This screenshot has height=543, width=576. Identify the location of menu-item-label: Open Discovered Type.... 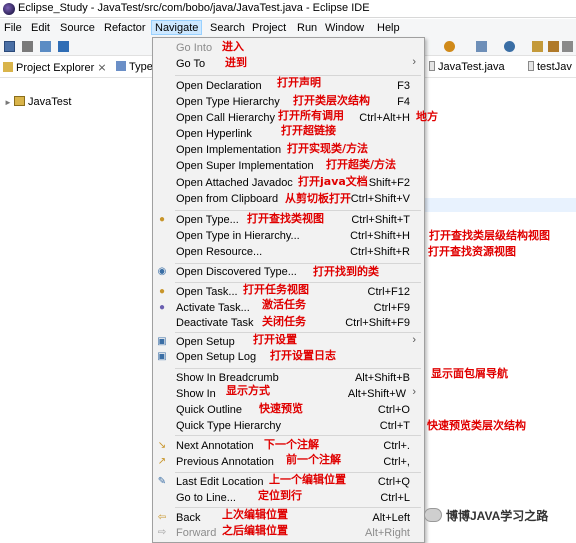
(236, 272).